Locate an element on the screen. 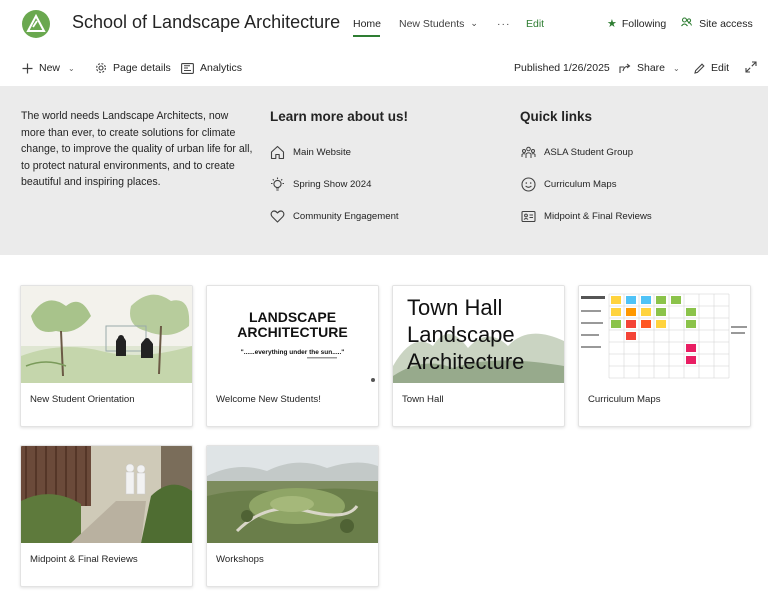  link-label: Spring Show 2024 is located at coordinates (332, 184).